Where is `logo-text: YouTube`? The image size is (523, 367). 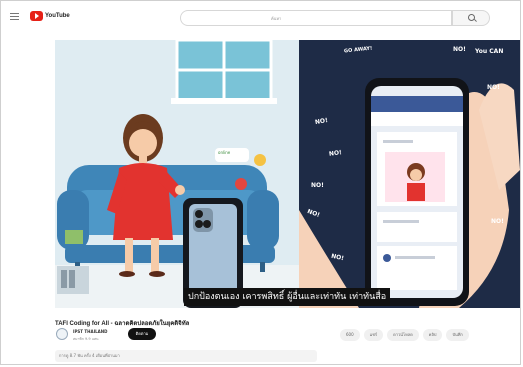
logo-text: YouTube is located at coordinates (57, 16).